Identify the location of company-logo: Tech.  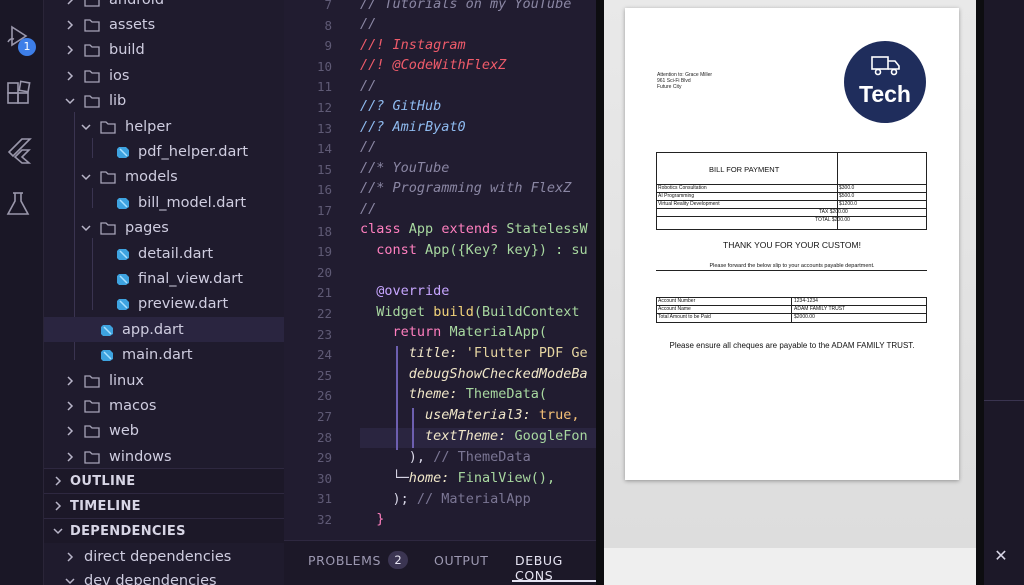
(885, 82).